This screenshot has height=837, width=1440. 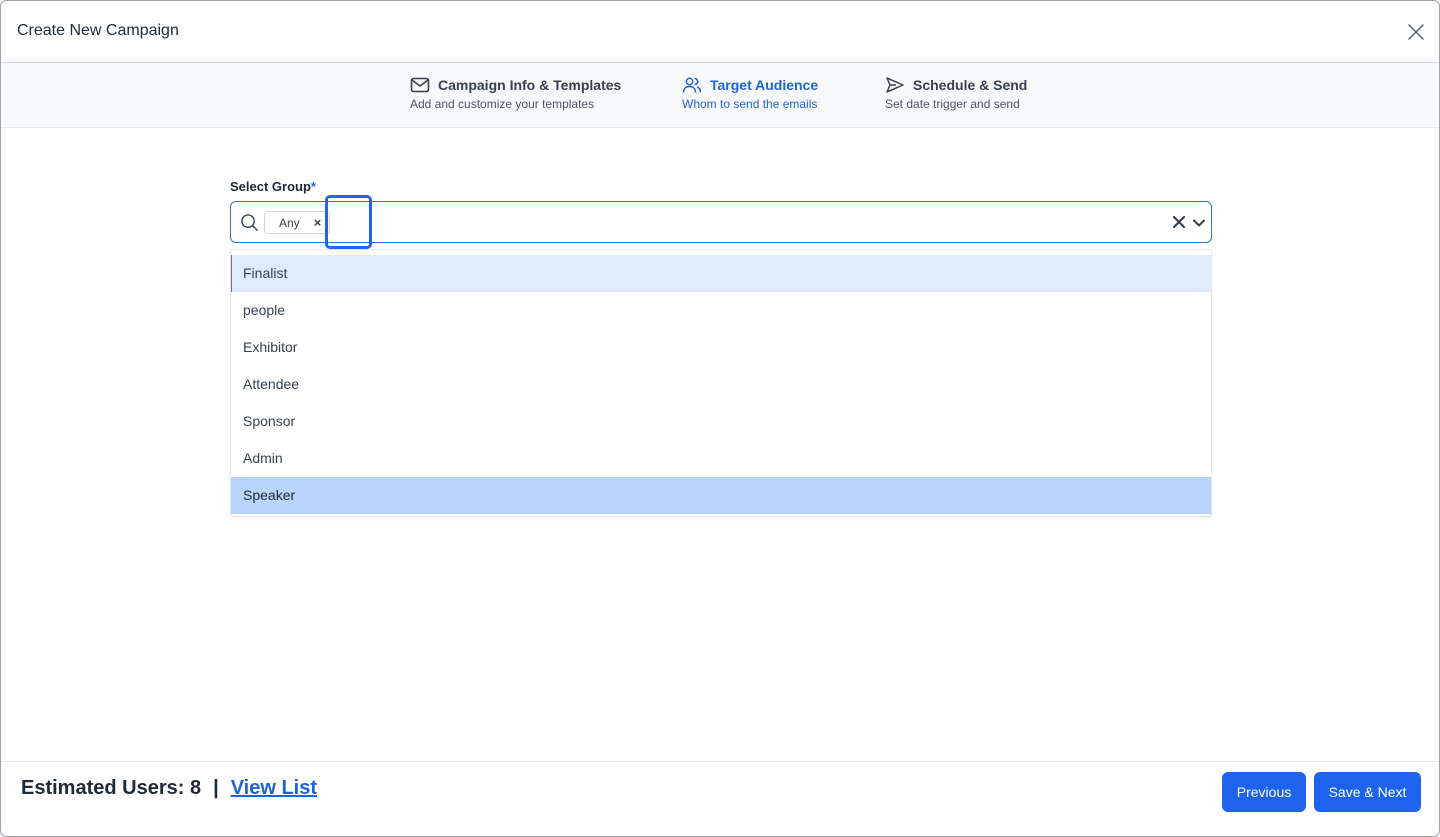 I want to click on chip-remove-icon: ×, so click(x=318, y=222).